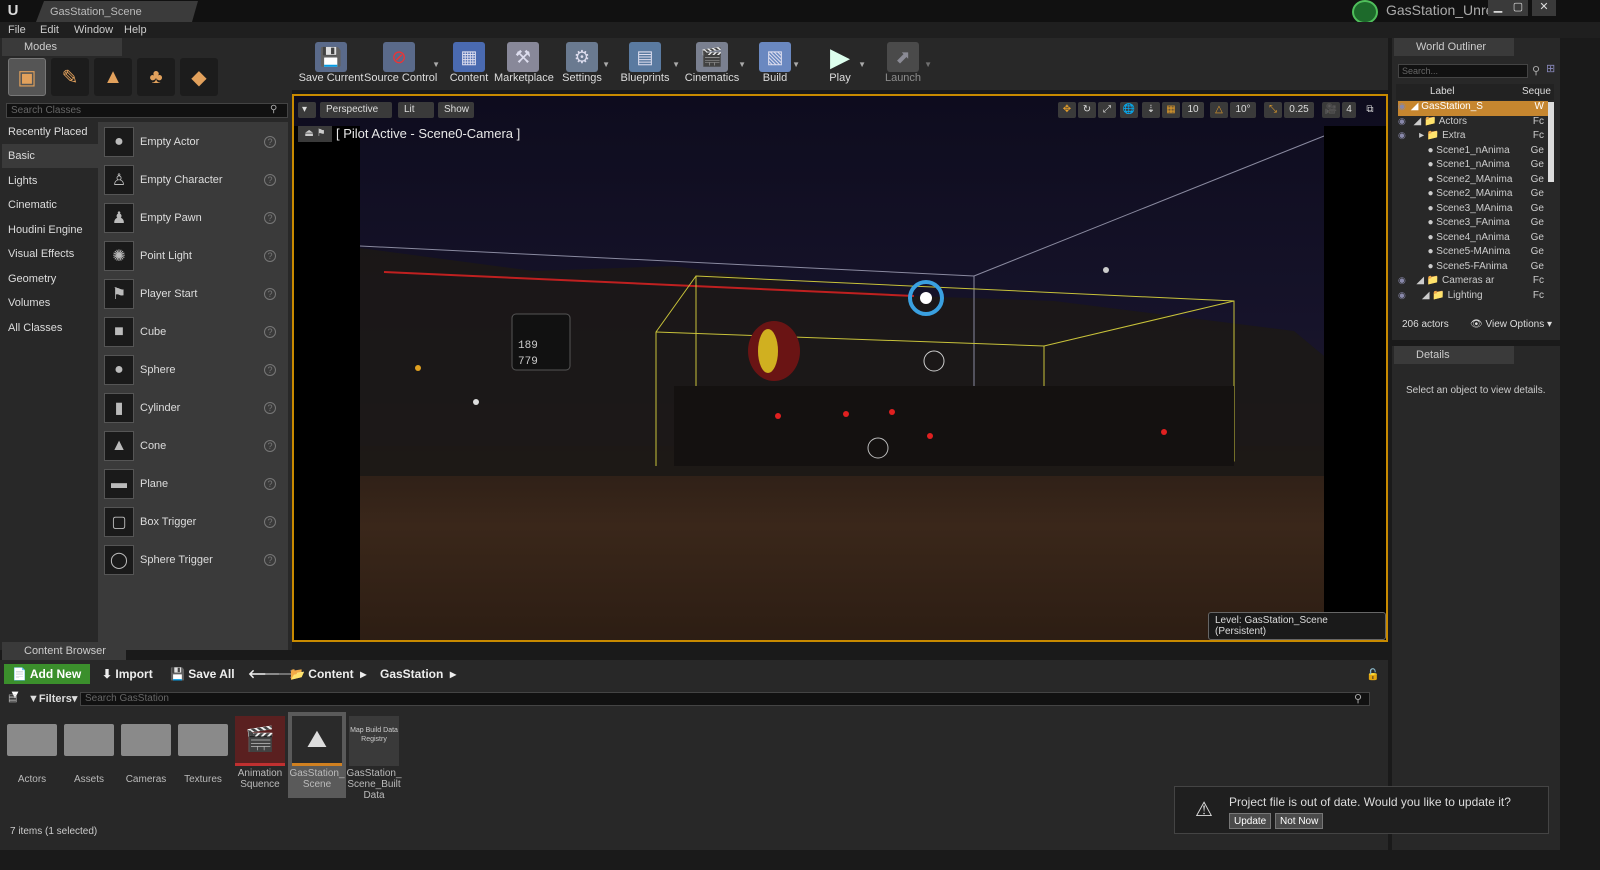 This screenshot has height=870, width=1600. I want to click on document-tab: GasStation_Scene, so click(117, 11).